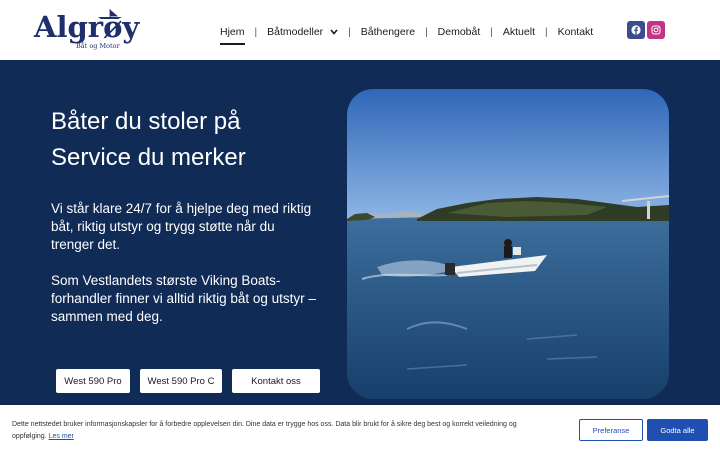  I want to click on hero-headline-line1: Båter du stoler på, so click(146, 121).